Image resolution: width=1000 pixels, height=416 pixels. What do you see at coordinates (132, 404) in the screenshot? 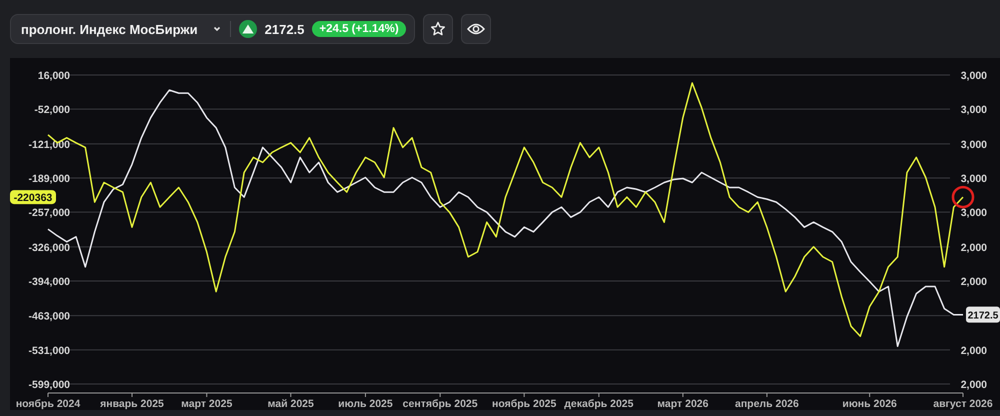
I see `month-label: январь 2025` at bounding box center [132, 404].